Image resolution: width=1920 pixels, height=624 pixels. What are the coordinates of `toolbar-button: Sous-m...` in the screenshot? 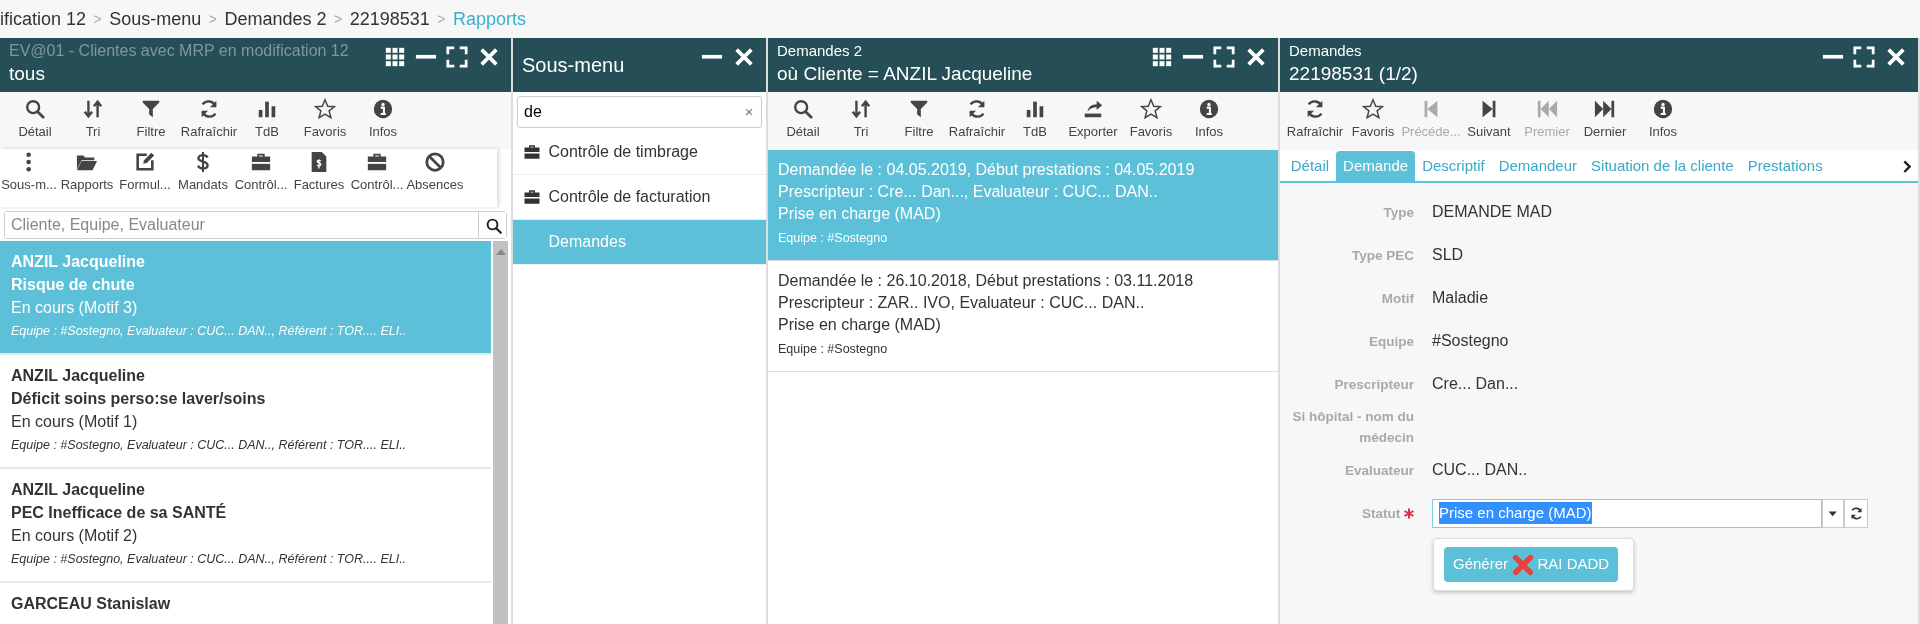 It's located at (29, 178).